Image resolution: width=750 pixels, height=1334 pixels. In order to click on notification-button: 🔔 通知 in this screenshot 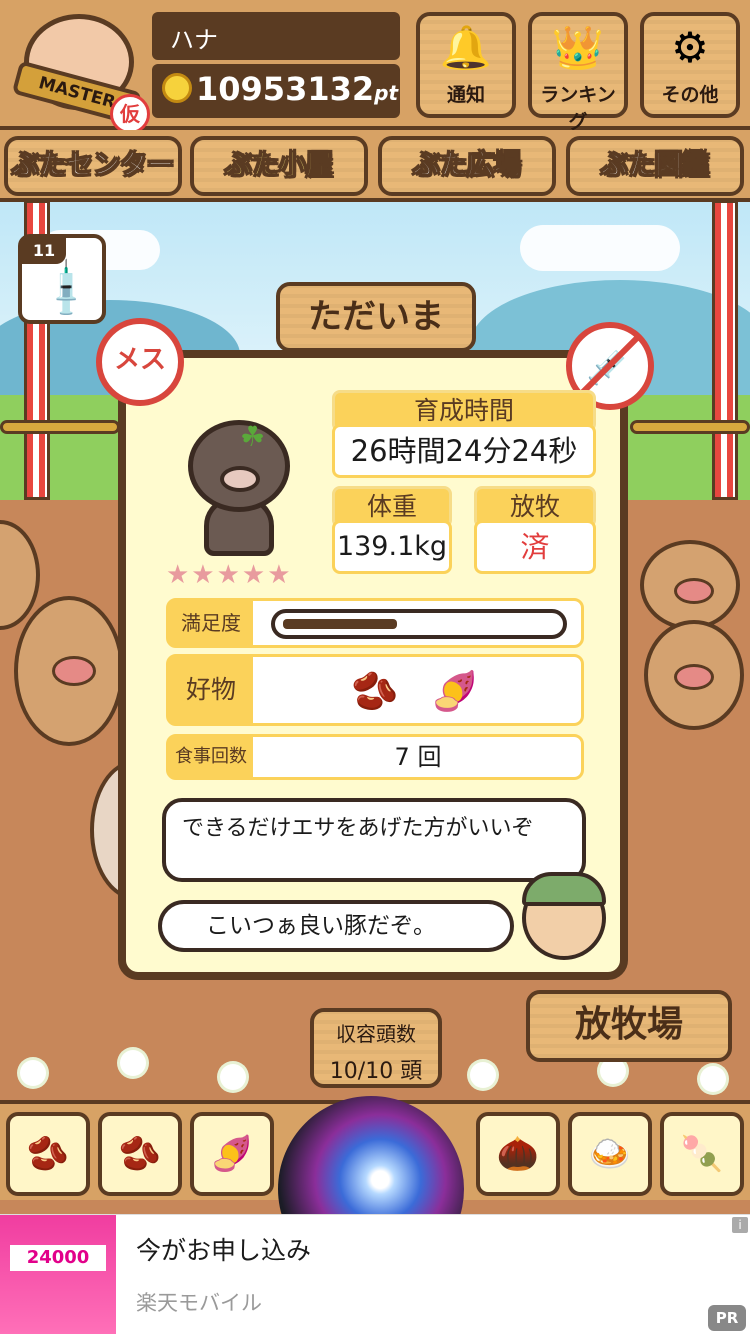, I will do `click(466, 65)`.